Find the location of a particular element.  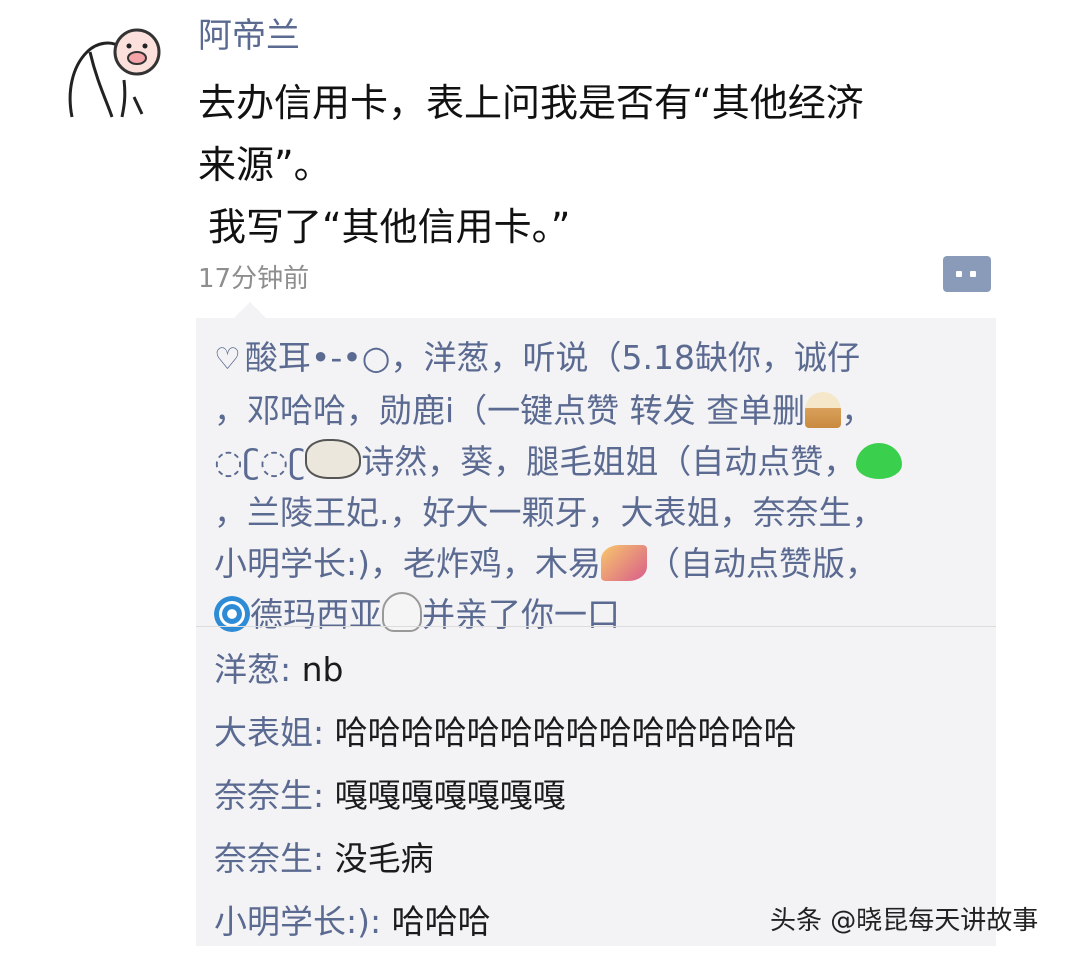

likes-line: ♡ 酸耳•-•○，洋葱，听说（5.18缺你，诚仔 is located at coordinates (601, 358).